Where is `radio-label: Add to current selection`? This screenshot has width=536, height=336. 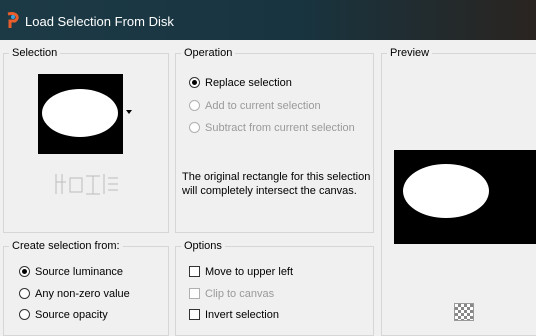 radio-label: Add to current selection is located at coordinates (263, 106).